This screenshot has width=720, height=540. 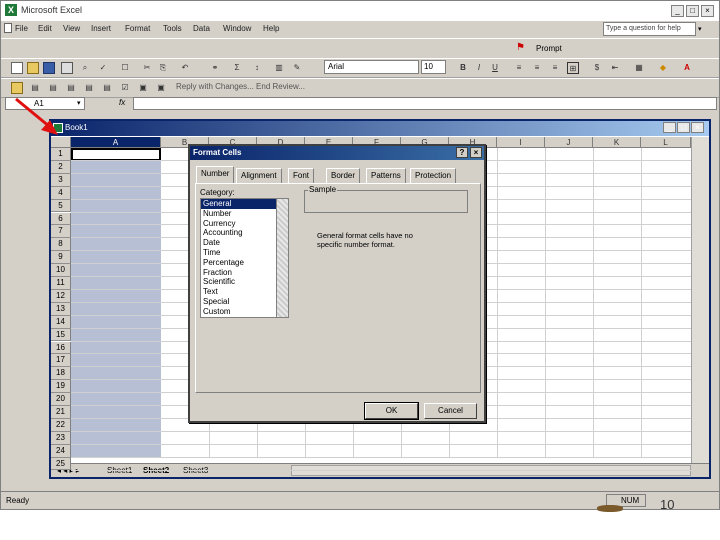 What do you see at coordinates (61, 412) in the screenshot?
I see `row-header: 21` at bounding box center [61, 412].